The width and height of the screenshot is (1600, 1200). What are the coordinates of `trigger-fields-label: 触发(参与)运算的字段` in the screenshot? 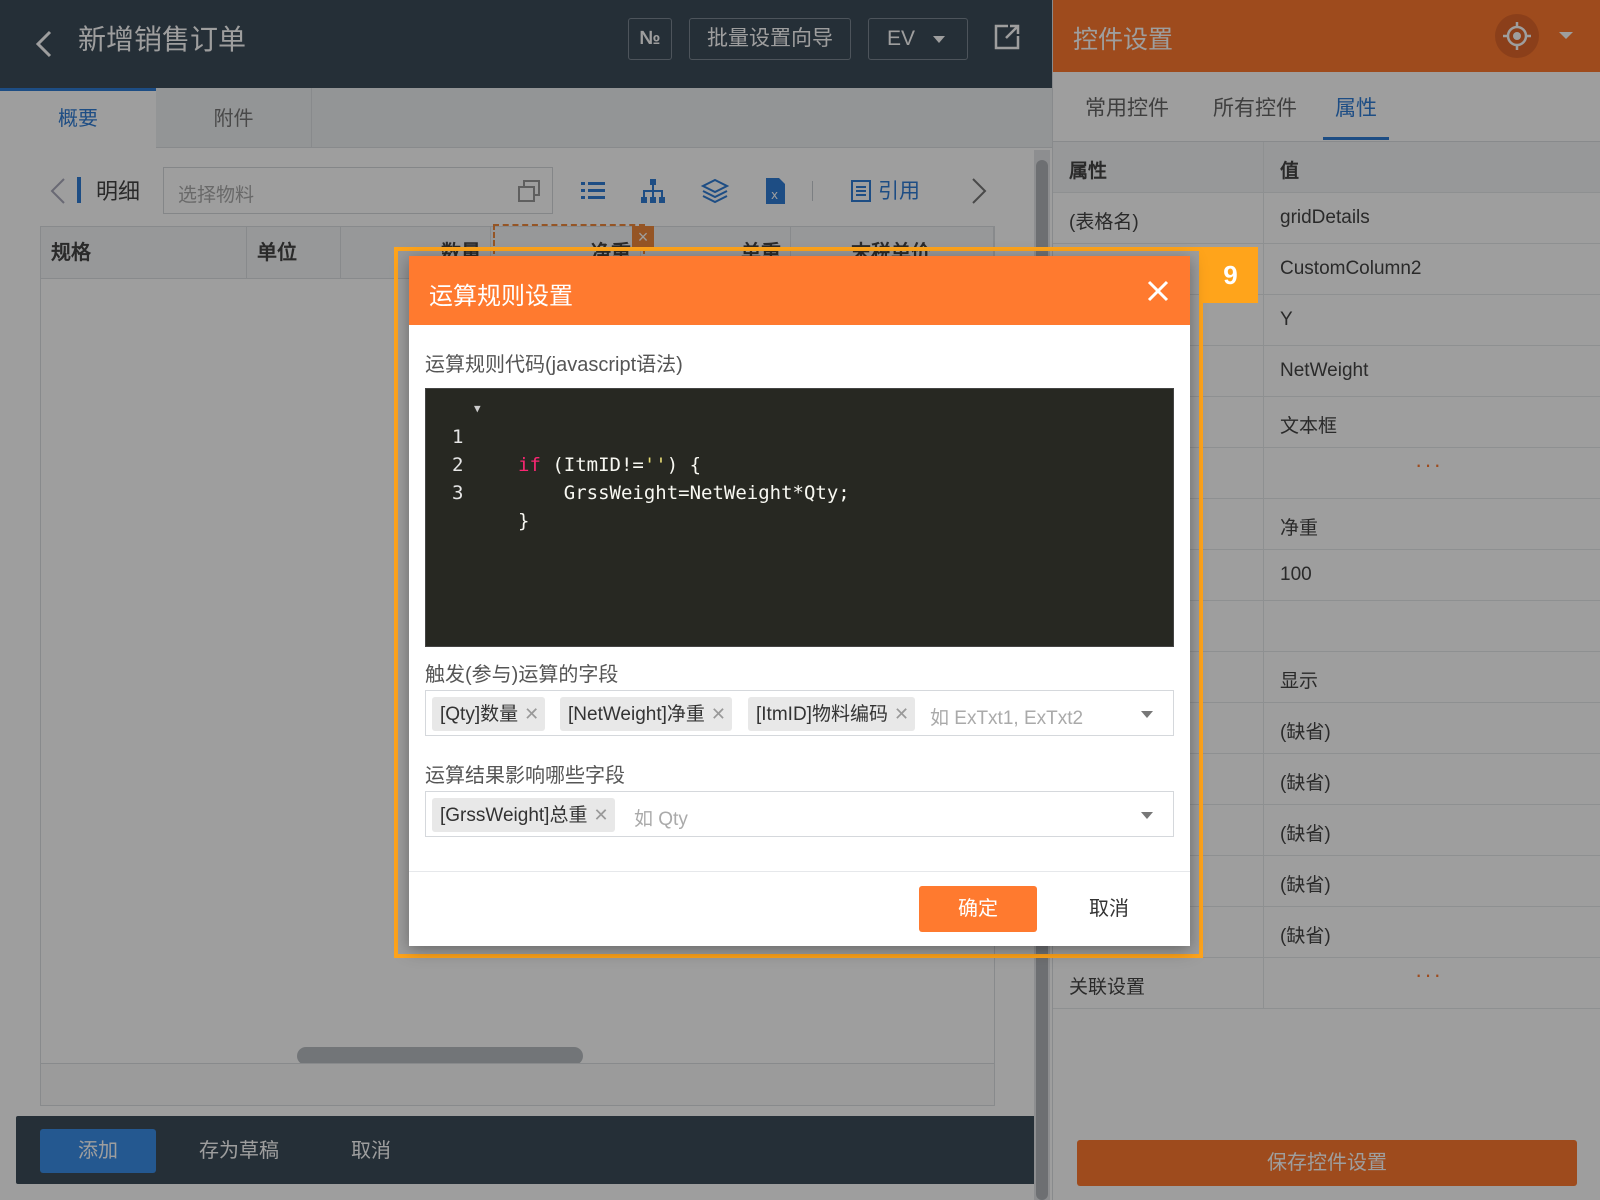 It's located at (522, 675).